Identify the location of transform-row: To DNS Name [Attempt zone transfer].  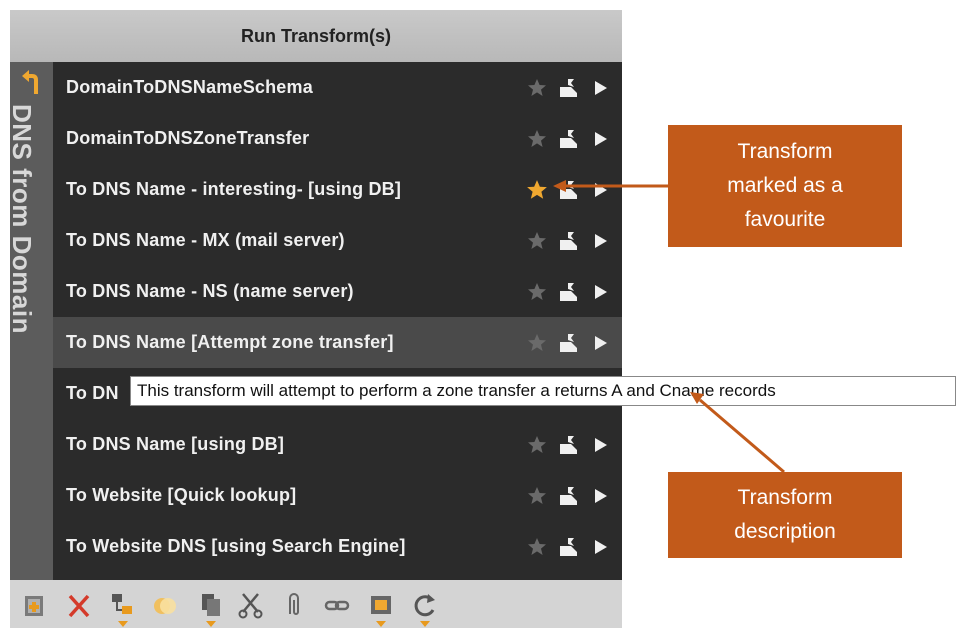
(337, 342).